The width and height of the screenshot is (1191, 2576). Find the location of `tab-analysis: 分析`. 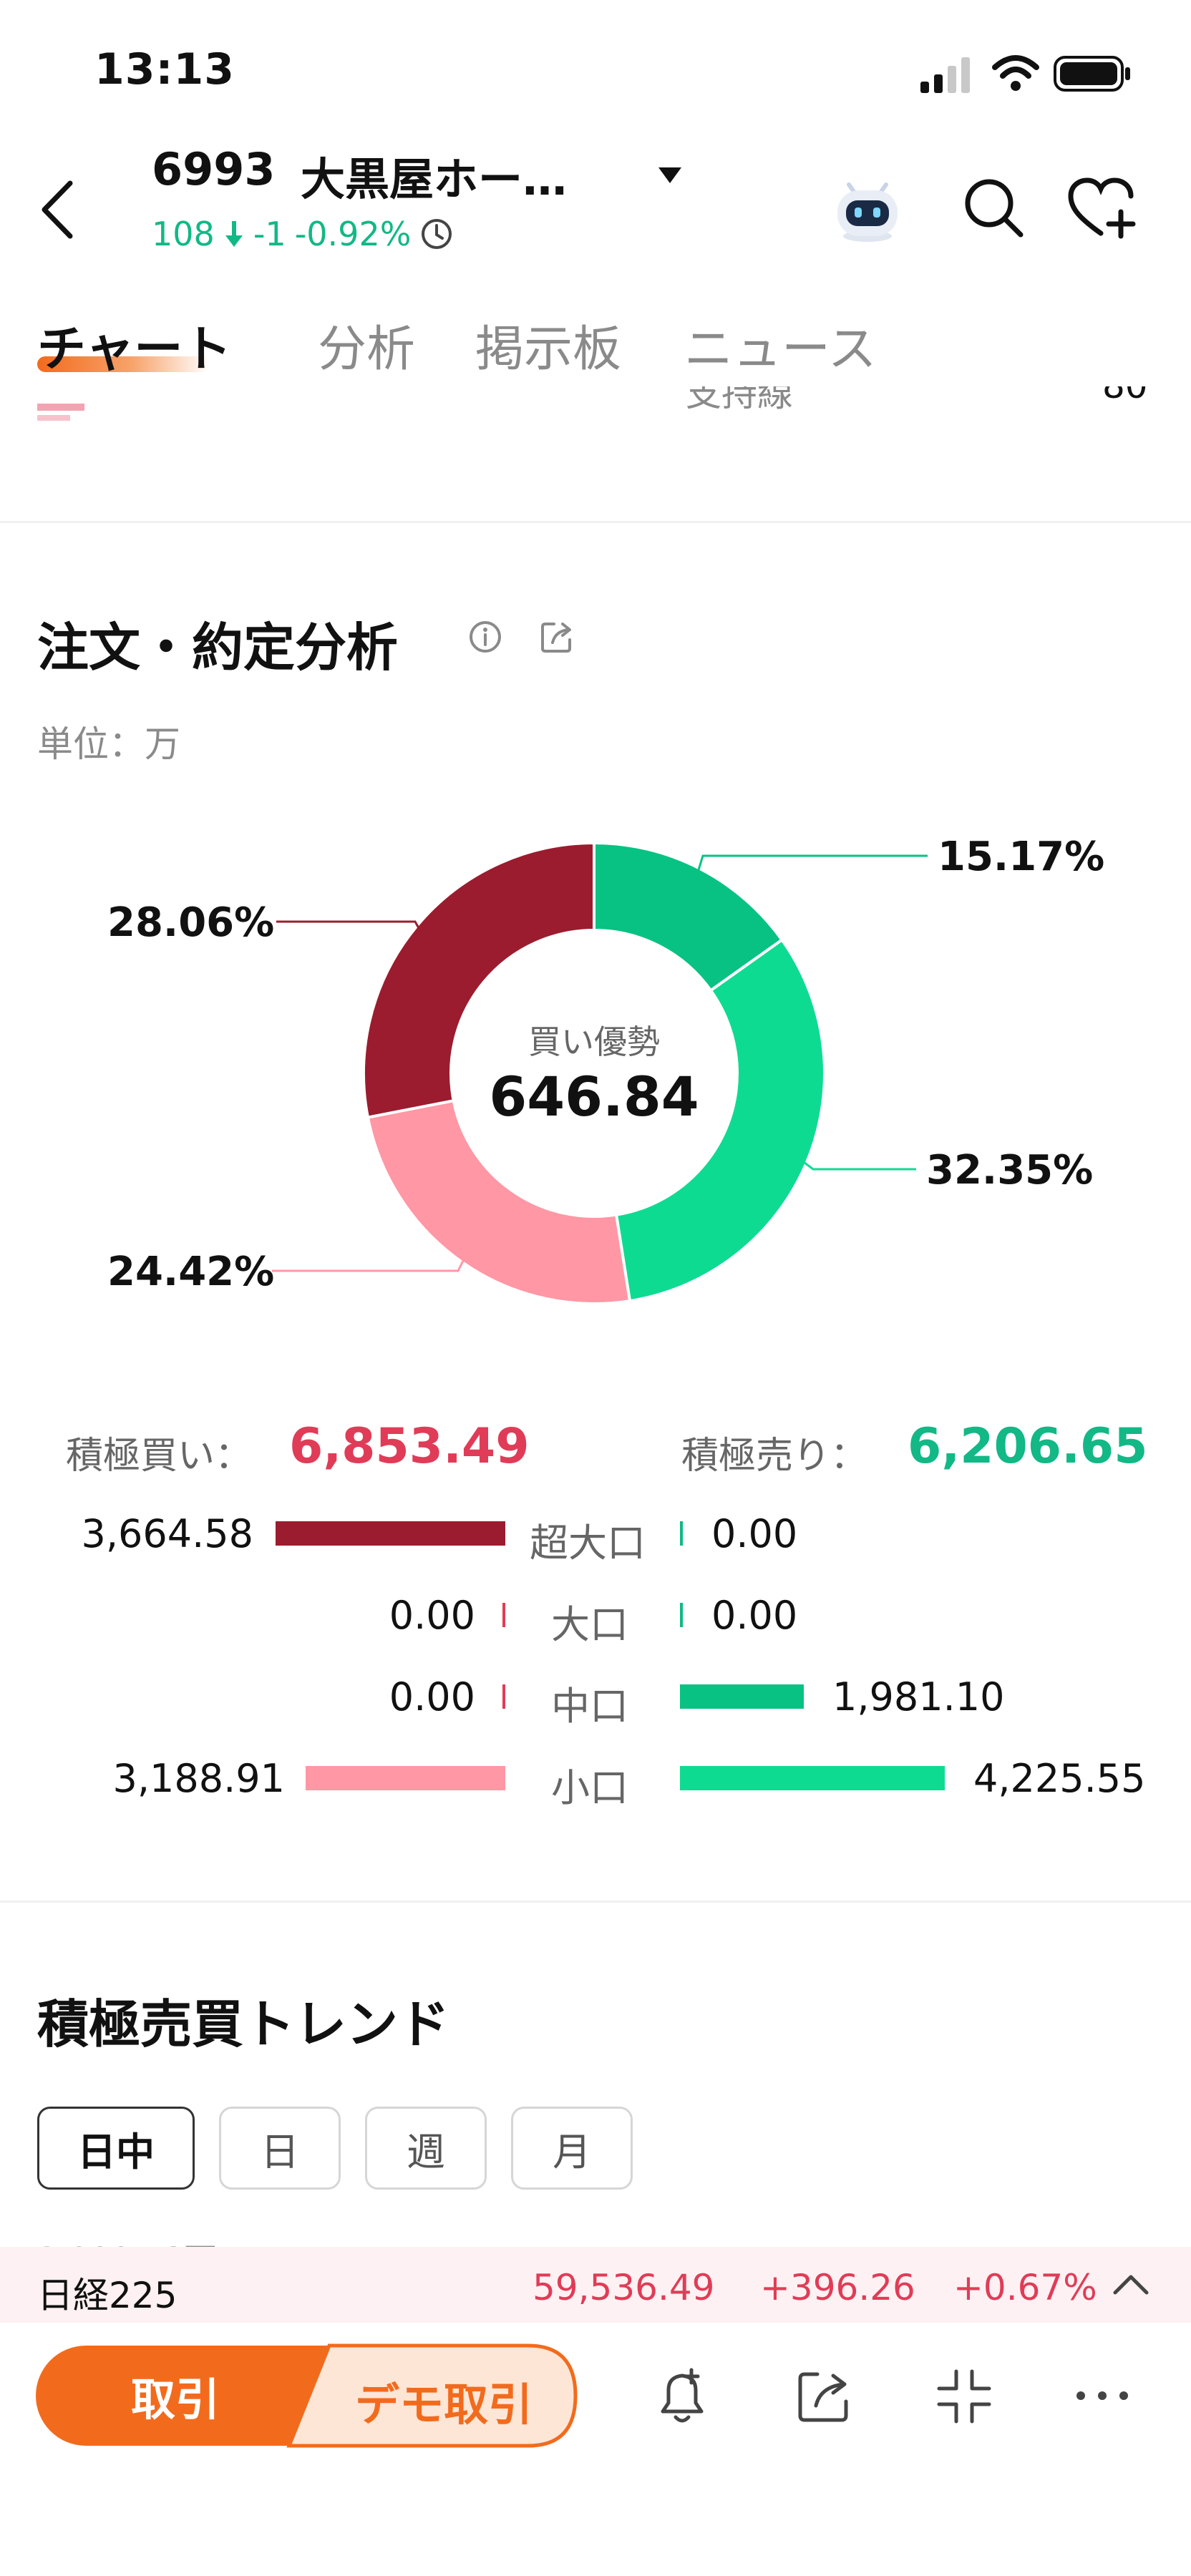

tab-analysis: 分析 is located at coordinates (366, 344).